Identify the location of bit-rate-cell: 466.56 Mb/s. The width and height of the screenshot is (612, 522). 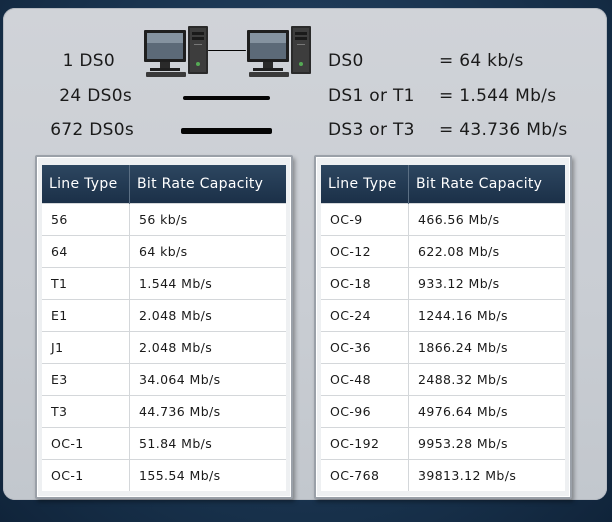
(486, 219).